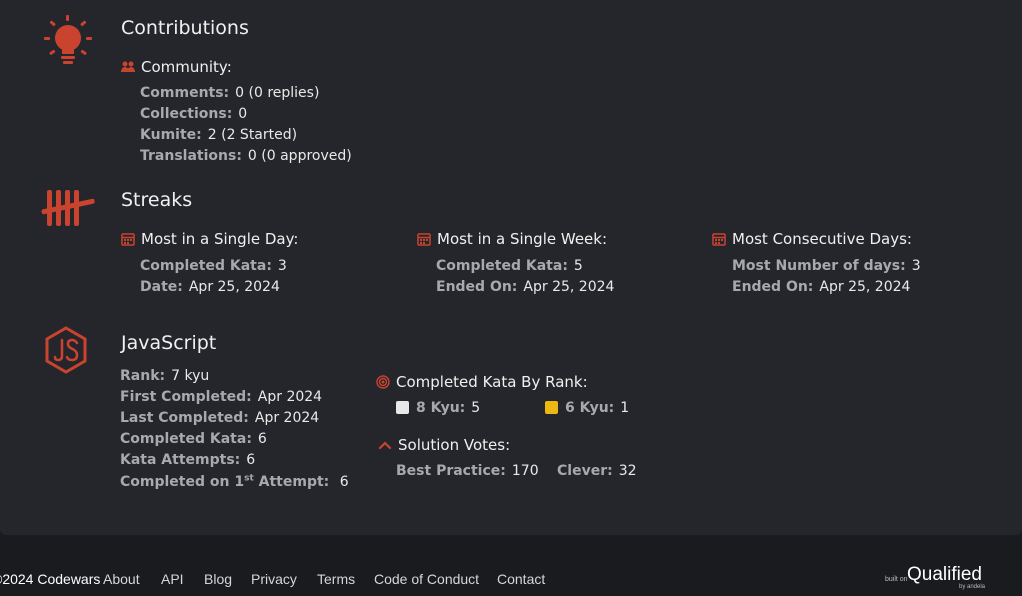 The image size is (1022, 596). What do you see at coordinates (587, 408) in the screenshot?
I see `rank-6kyu-row: 6 Kyu: 1` at bounding box center [587, 408].